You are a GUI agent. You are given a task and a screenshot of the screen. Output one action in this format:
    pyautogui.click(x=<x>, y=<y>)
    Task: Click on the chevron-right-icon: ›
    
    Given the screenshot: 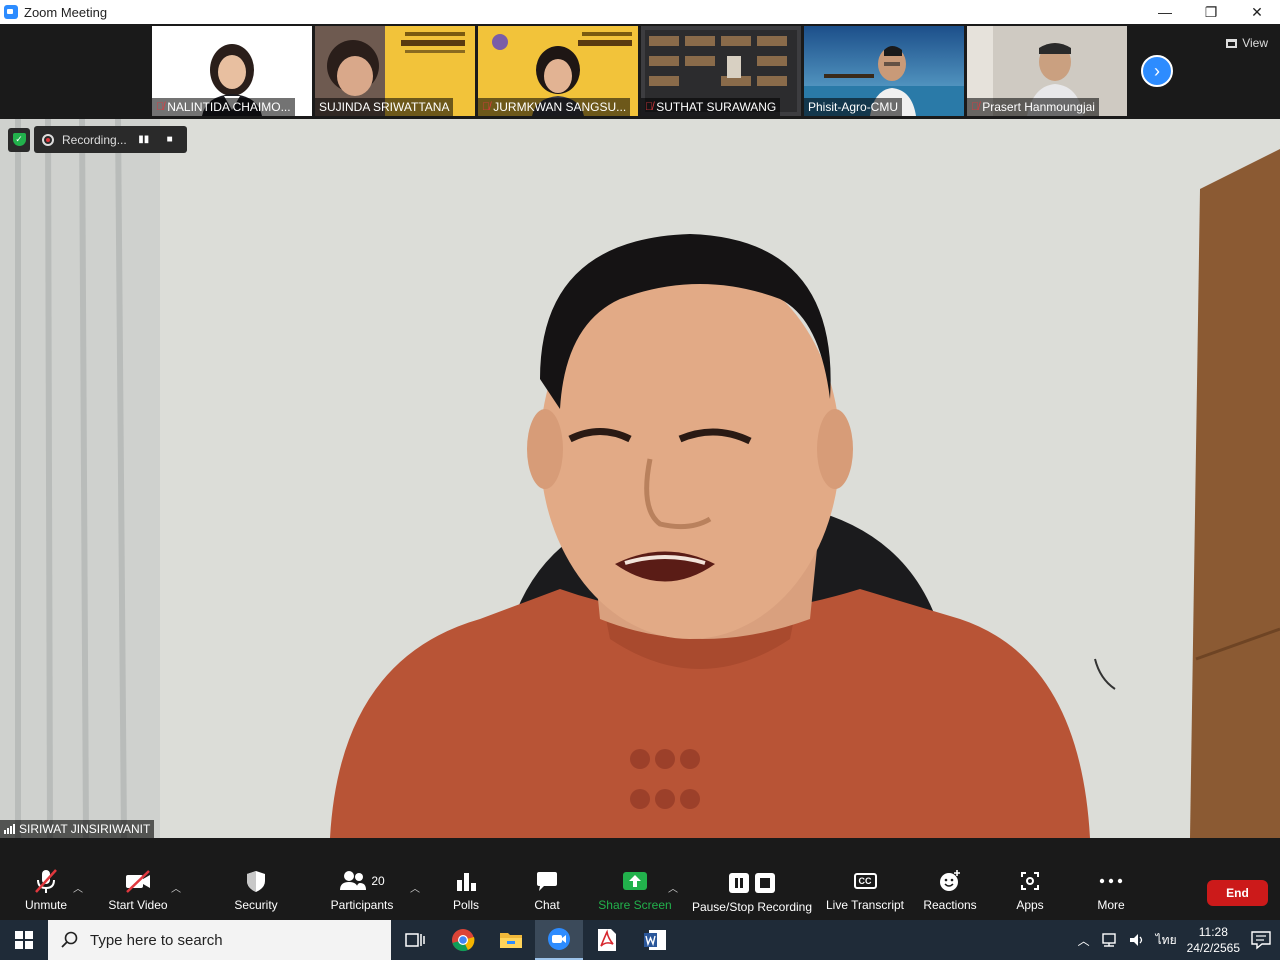 What is the action you would take?
    pyautogui.click(x=1157, y=70)
    